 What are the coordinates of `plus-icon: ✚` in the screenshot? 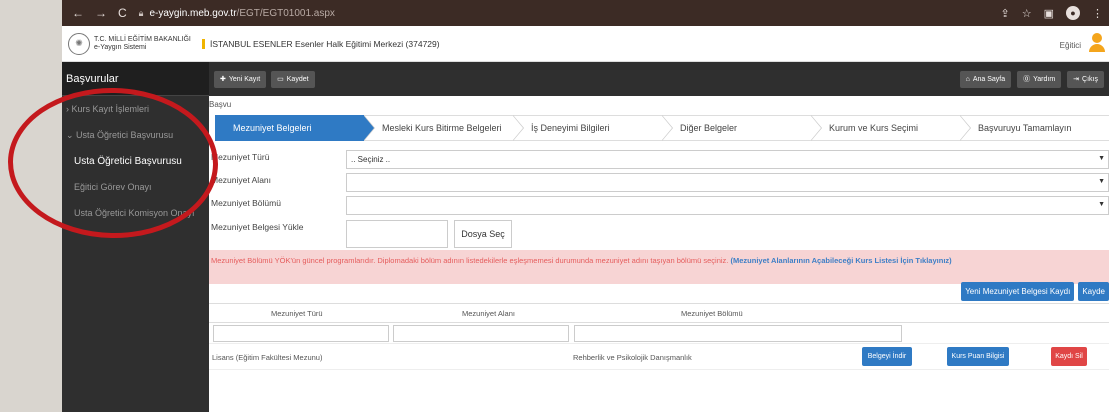 It's located at (223, 79).